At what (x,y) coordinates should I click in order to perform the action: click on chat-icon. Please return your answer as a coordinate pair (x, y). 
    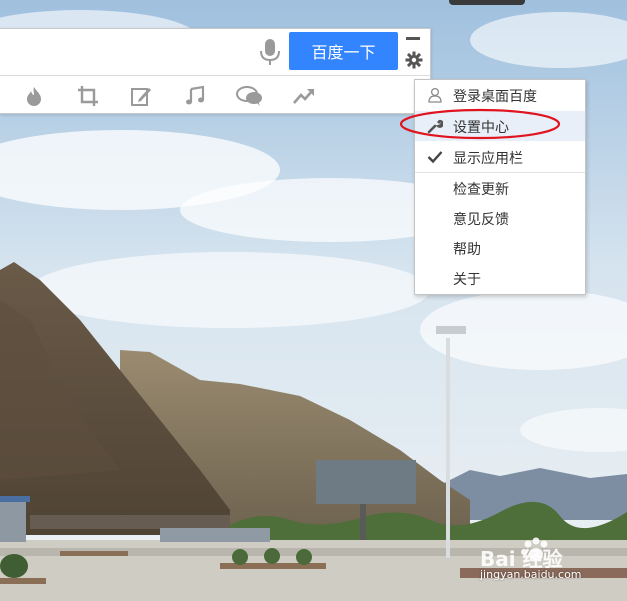
    Looking at the image, I should click on (250, 96).